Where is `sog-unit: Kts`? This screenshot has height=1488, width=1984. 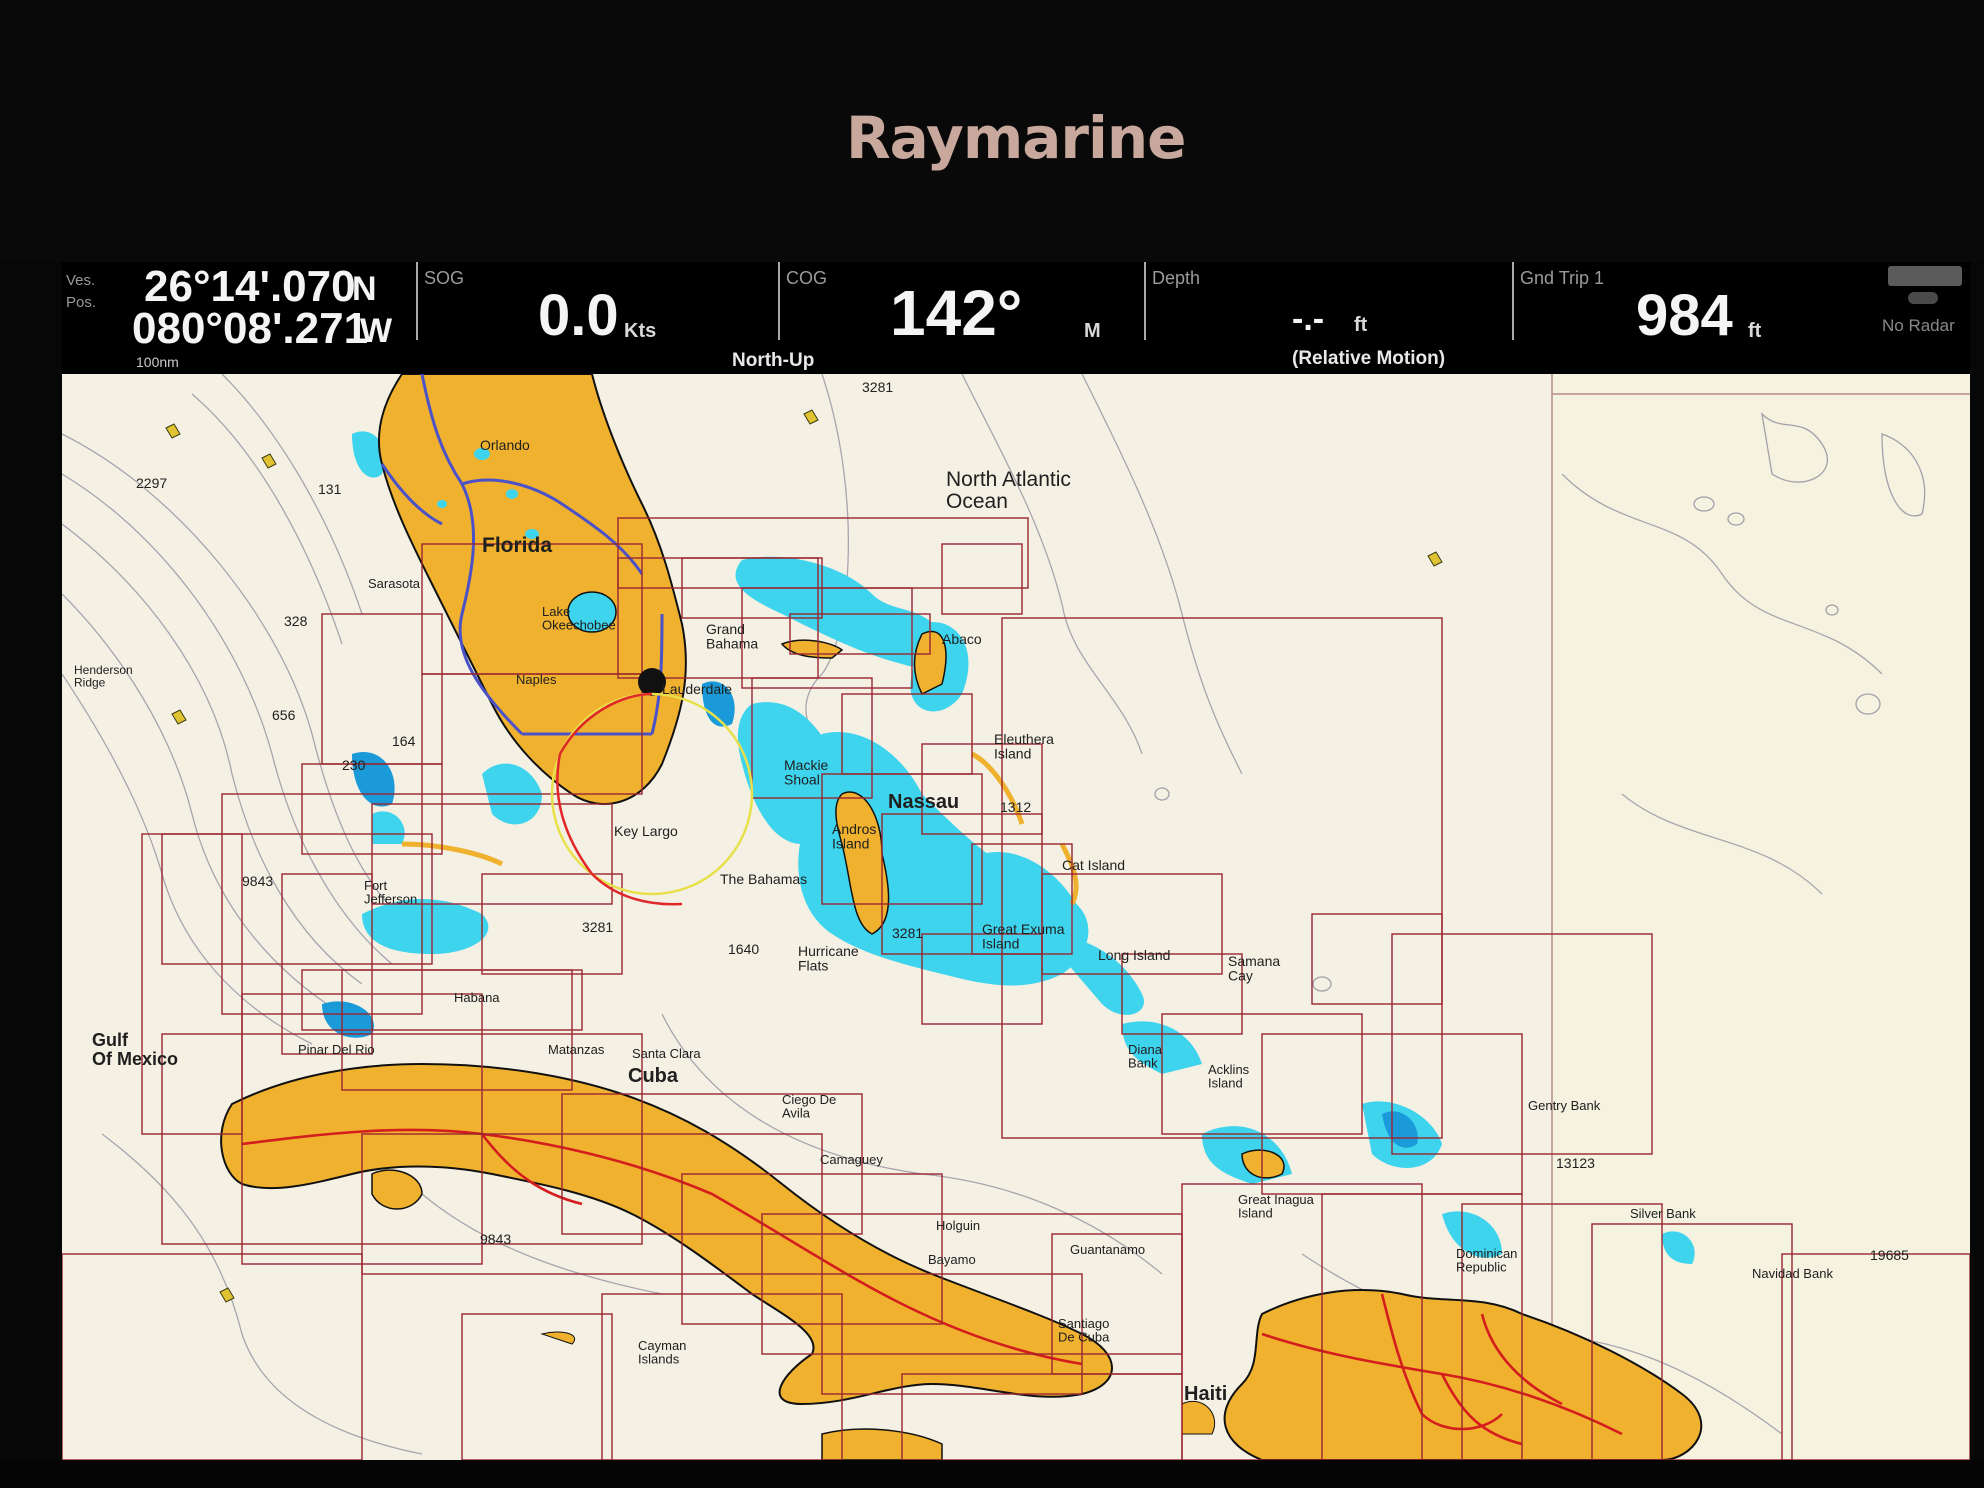
sog-unit: Kts is located at coordinates (640, 331).